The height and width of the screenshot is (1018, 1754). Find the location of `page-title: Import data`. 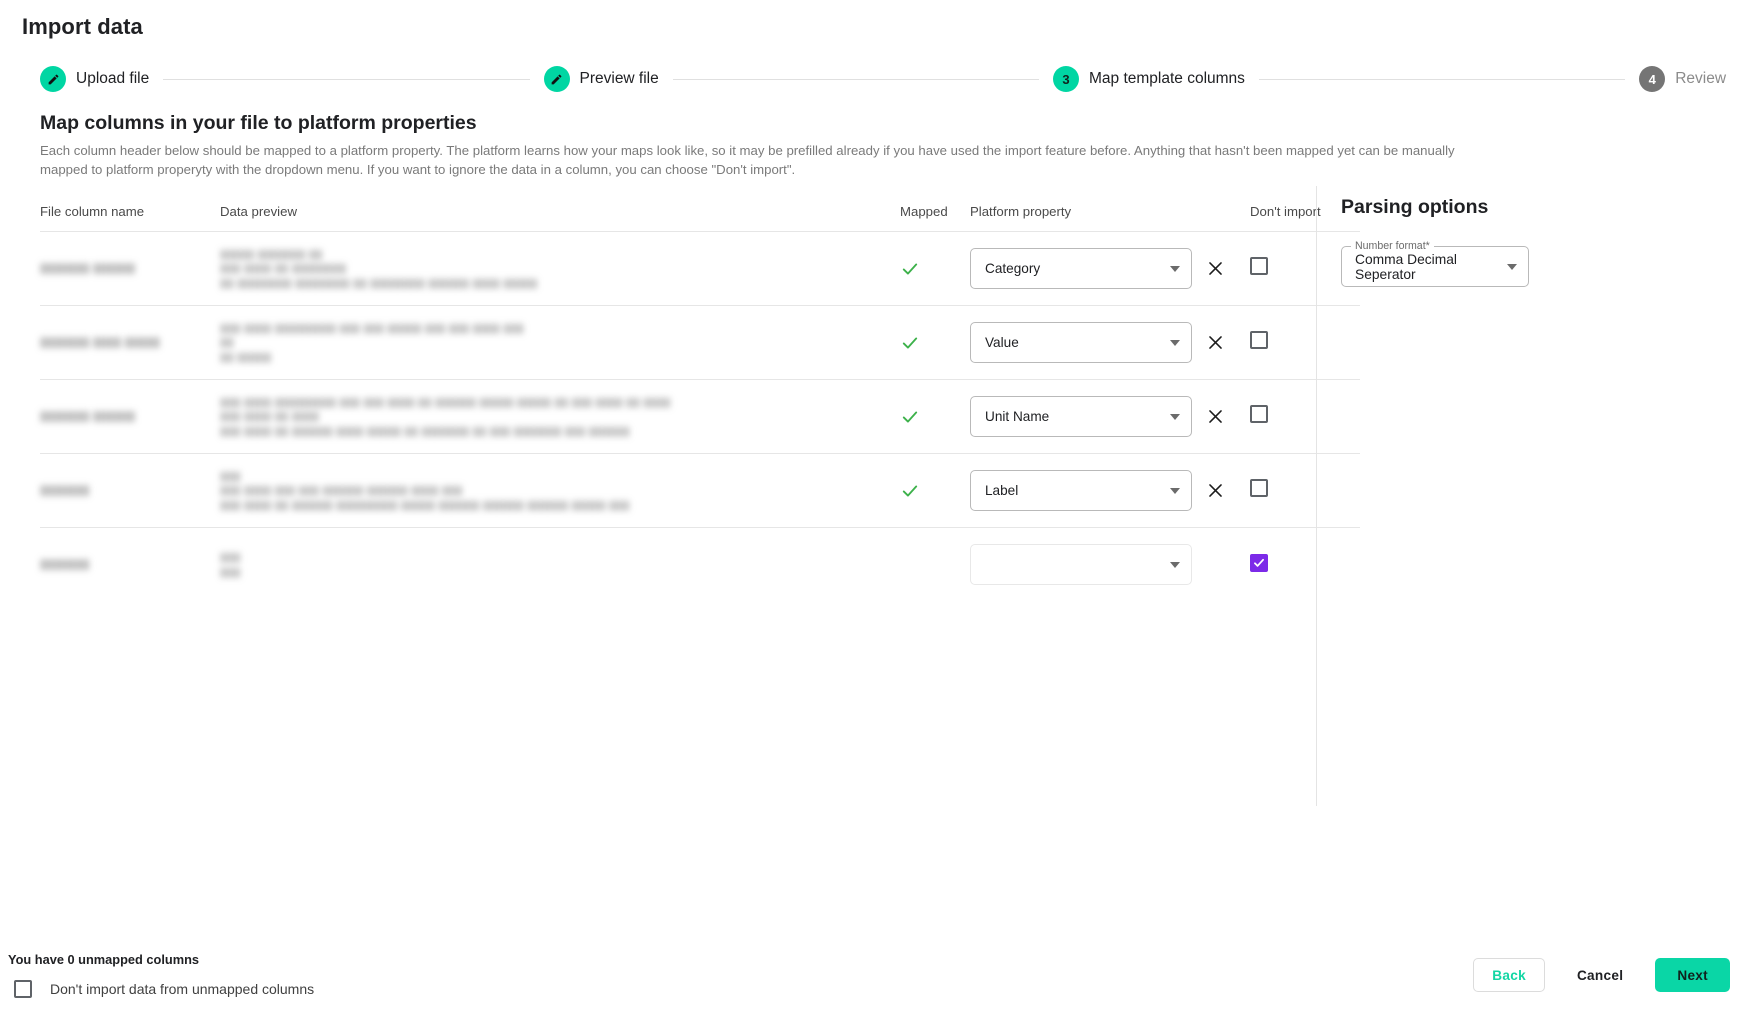

page-title: Import data is located at coordinates (82, 26).